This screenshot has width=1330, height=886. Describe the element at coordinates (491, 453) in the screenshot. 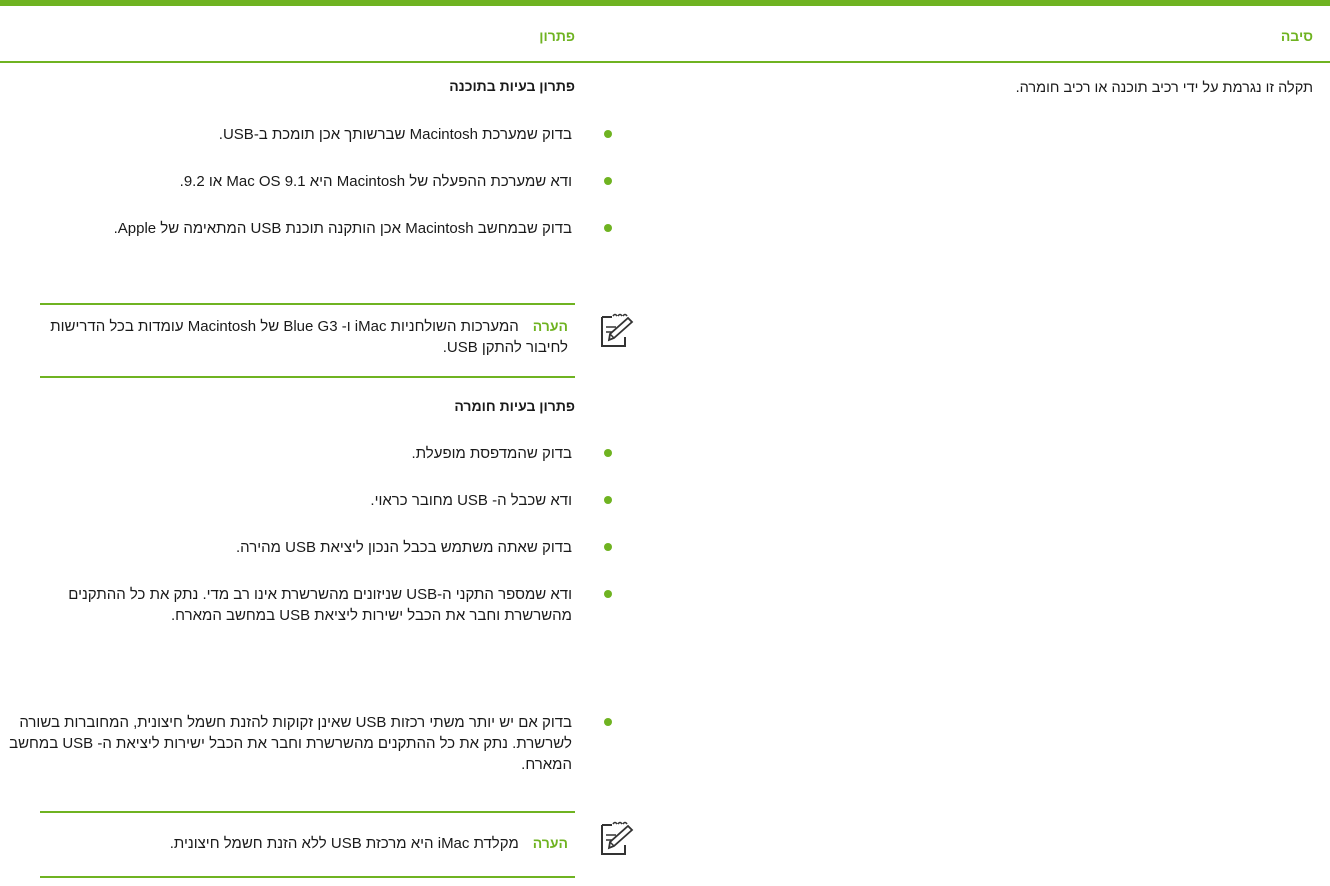

I see `list-item-text: בדוק שהמדפסת מופעלת.` at that location.